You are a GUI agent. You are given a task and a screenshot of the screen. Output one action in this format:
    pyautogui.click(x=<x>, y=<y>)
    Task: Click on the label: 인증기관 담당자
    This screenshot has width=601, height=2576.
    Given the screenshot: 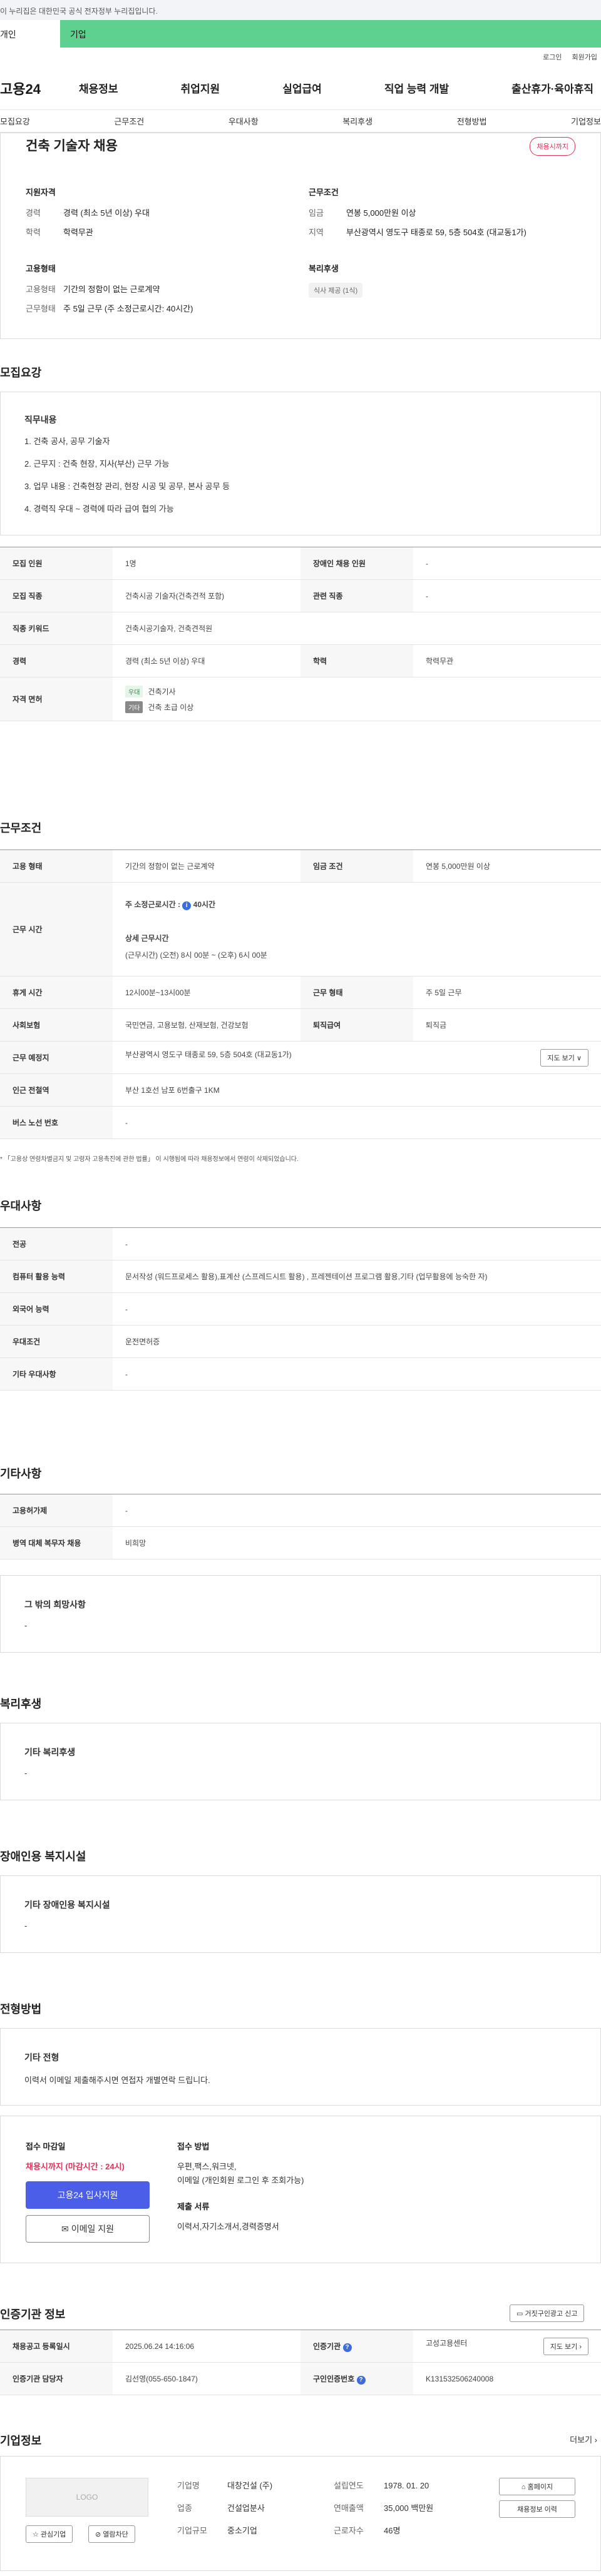 What is the action you would take?
    pyautogui.click(x=56, y=2378)
    